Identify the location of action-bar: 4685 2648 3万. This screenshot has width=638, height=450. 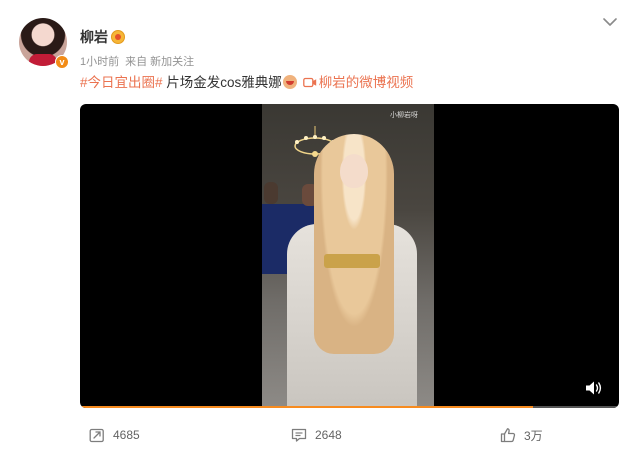
(319, 435).